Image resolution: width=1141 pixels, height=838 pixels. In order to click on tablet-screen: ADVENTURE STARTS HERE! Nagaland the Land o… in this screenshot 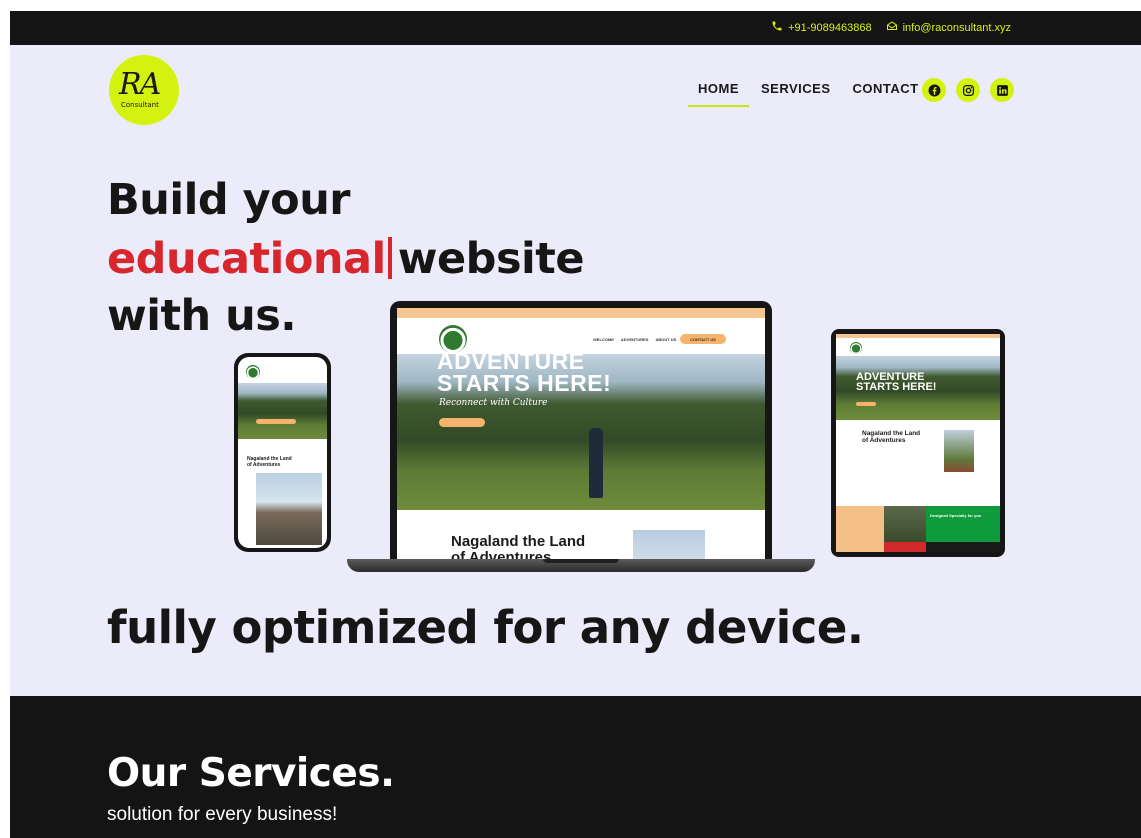, I will do `click(918, 443)`.